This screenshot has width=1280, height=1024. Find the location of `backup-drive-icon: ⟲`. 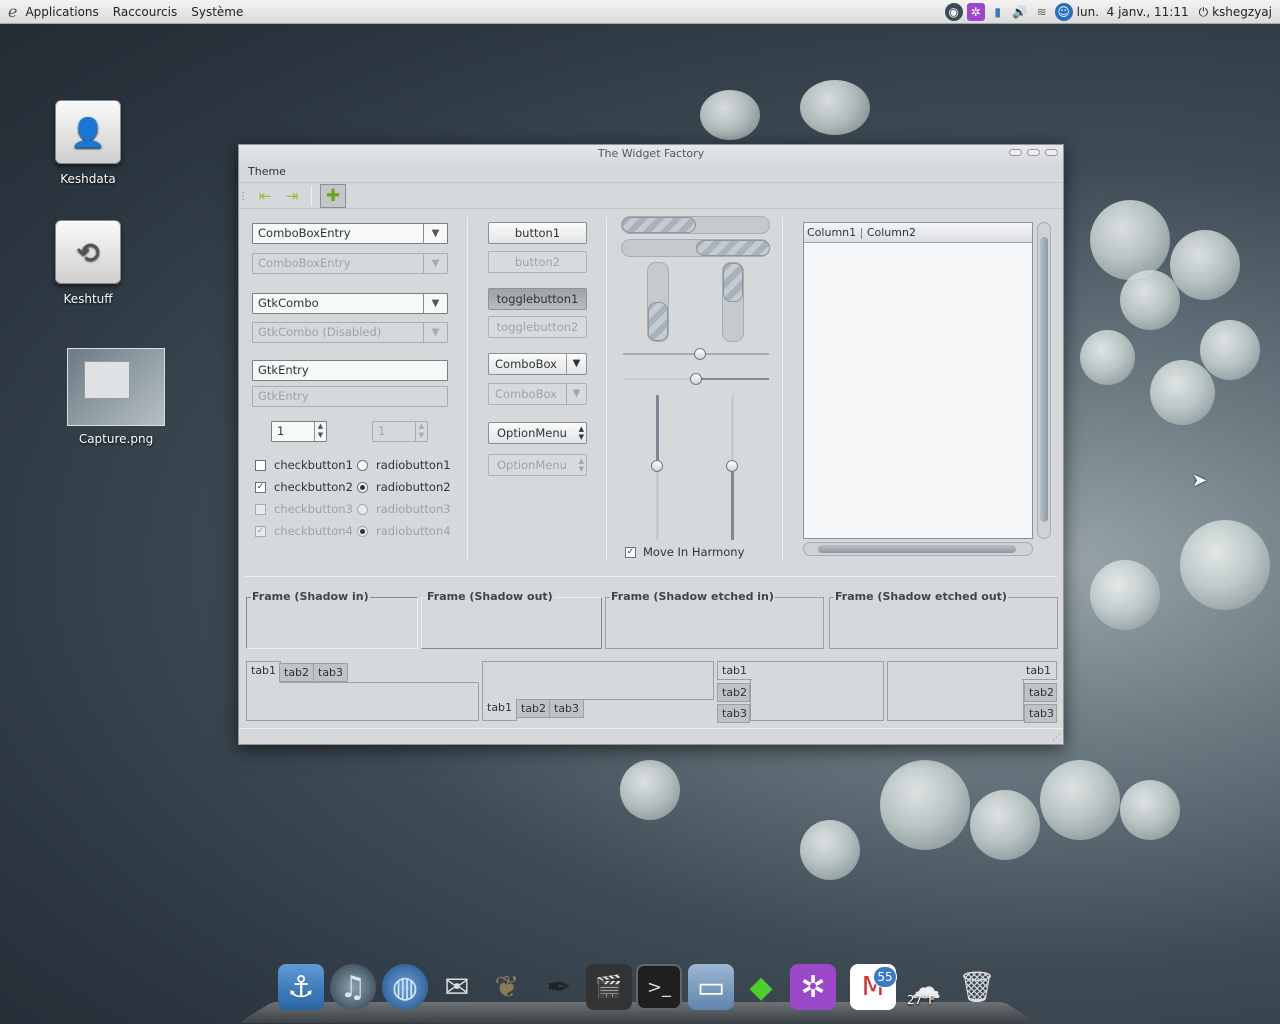

backup-drive-icon: ⟲ is located at coordinates (88, 252).